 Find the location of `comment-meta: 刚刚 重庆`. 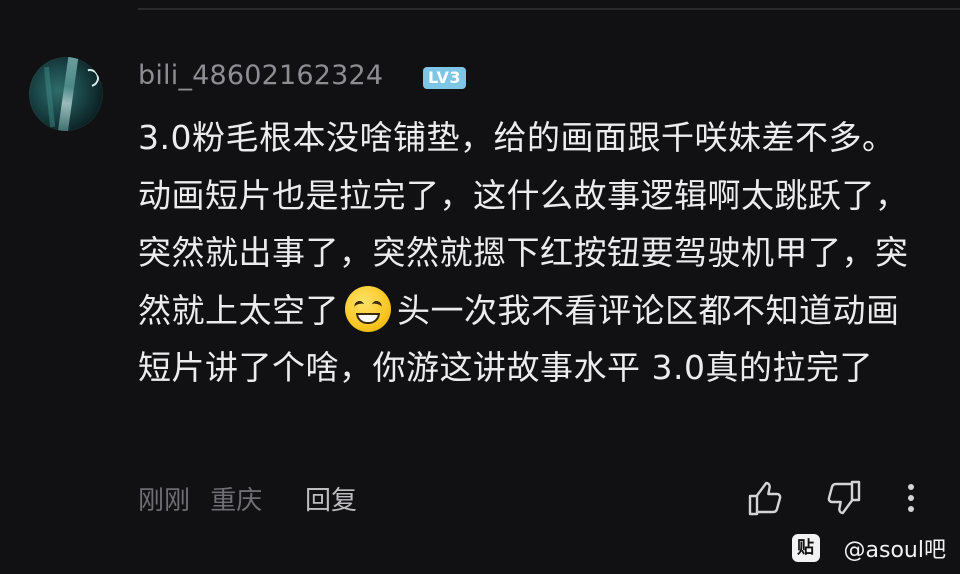

comment-meta: 刚刚 重庆 is located at coordinates (200, 498).